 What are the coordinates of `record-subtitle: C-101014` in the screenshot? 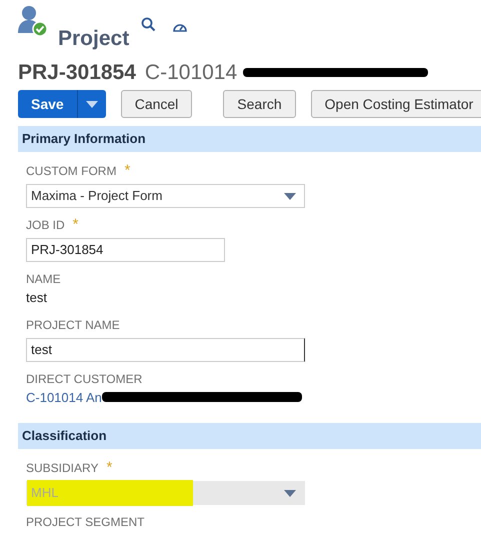 It's located at (191, 73).